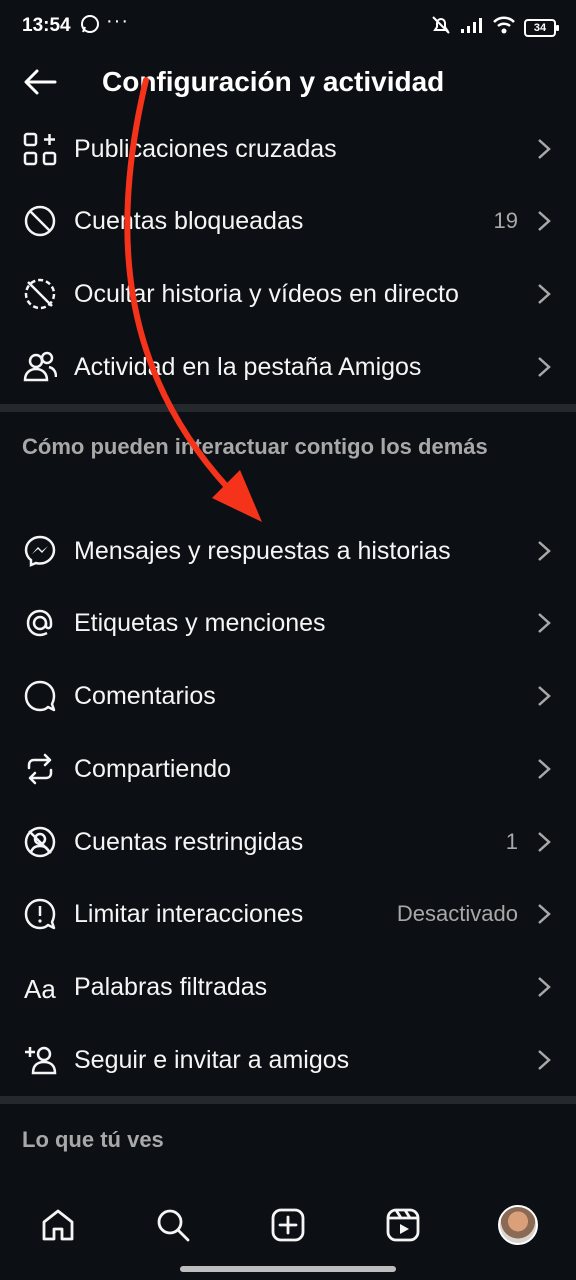  Describe the element at coordinates (117, 21) in the screenshot. I see `status-more-icon: ···` at that location.